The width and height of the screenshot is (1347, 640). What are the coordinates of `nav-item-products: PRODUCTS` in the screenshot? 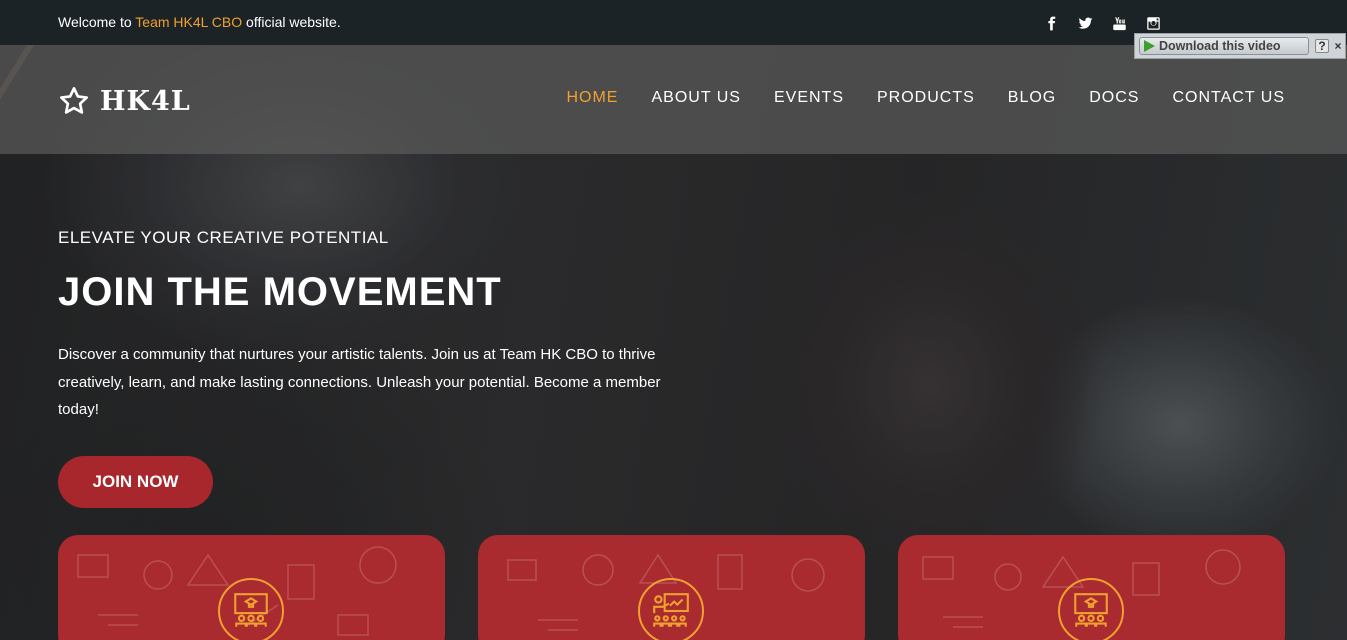 It's located at (926, 98).